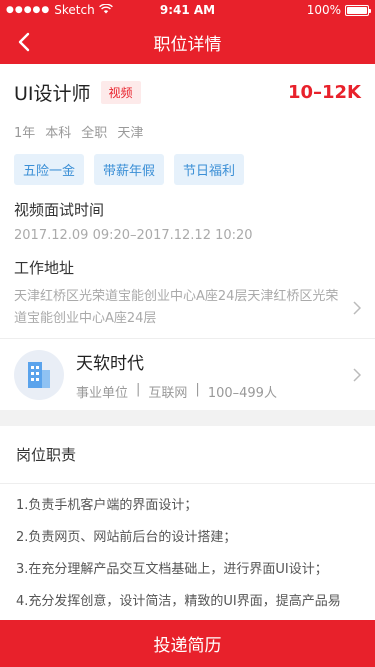 The height and width of the screenshot is (667, 375). I want to click on back-button, so click(24, 42).